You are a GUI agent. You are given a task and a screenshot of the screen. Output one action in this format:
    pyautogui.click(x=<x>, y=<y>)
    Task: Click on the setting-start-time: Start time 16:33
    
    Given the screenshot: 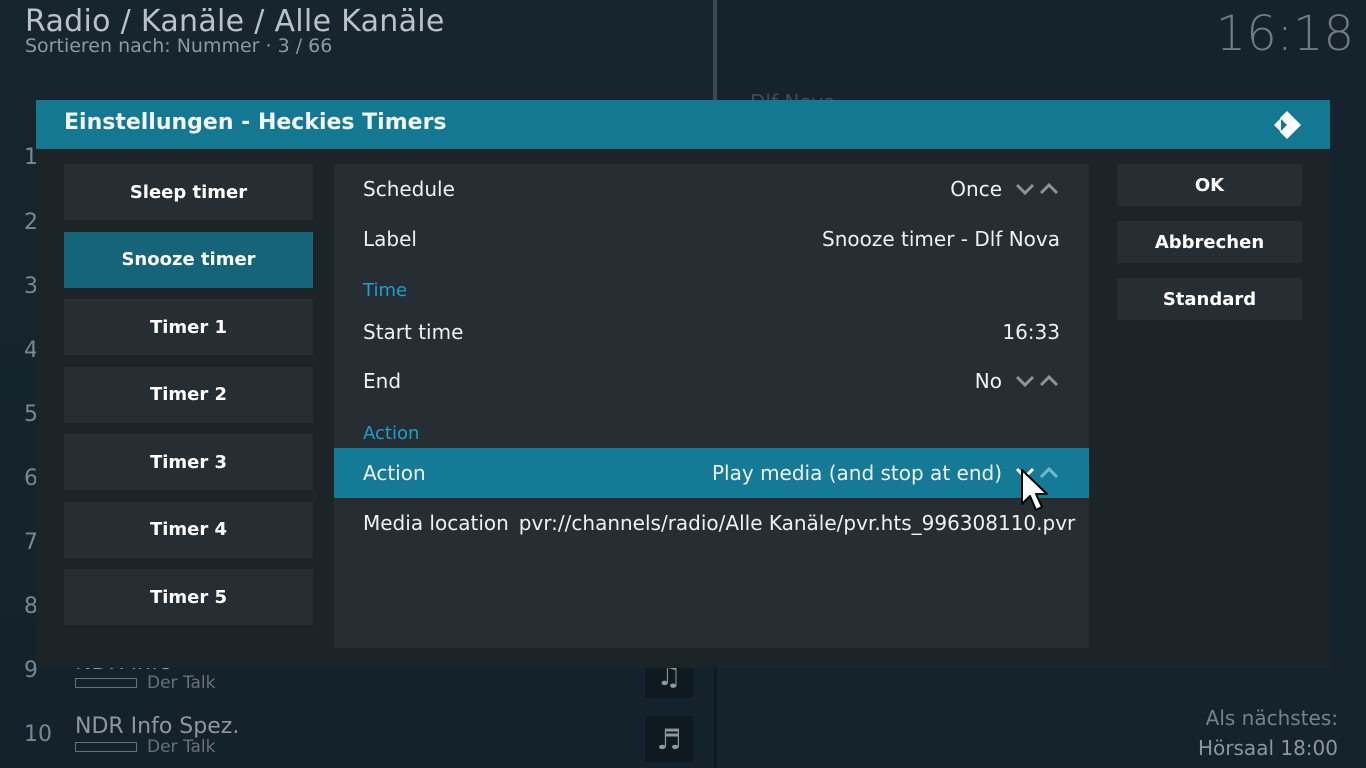 What is the action you would take?
    pyautogui.click(x=711, y=332)
    